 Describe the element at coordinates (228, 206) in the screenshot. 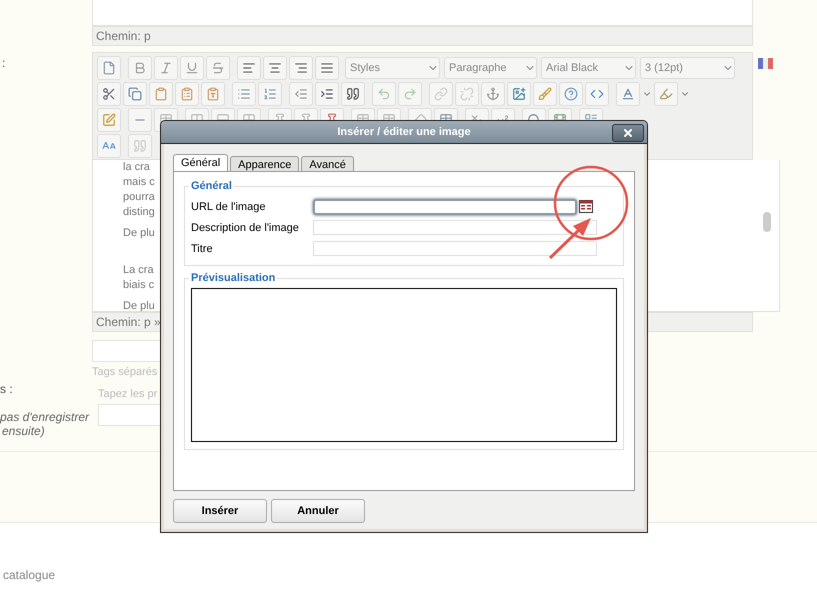

I see `field-label: URL de l'image` at that location.